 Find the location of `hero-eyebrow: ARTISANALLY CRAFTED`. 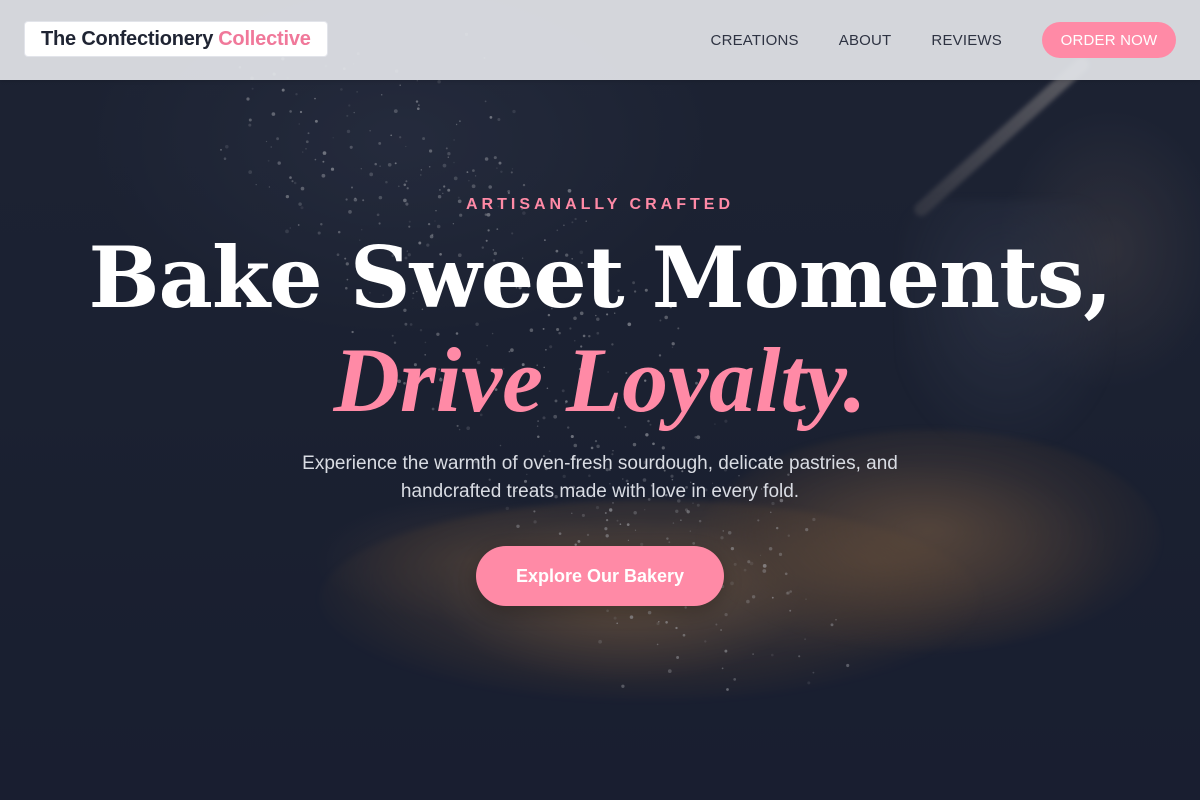

hero-eyebrow: ARTISANALLY CRAFTED is located at coordinates (599, 204).